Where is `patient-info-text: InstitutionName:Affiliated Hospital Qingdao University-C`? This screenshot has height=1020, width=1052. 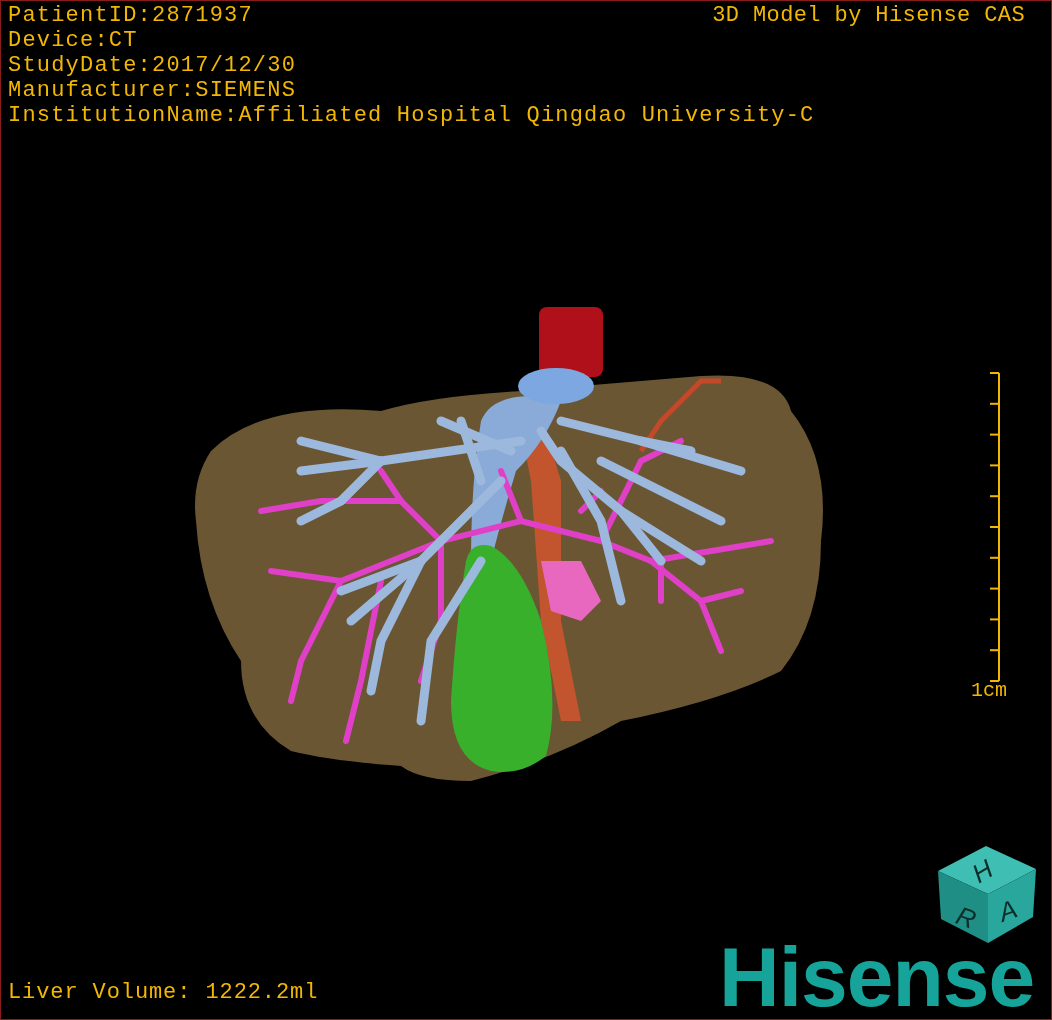
patient-info-text: InstitutionName:Affiliated Hospital Qingdao University-C is located at coordinates (411, 115).